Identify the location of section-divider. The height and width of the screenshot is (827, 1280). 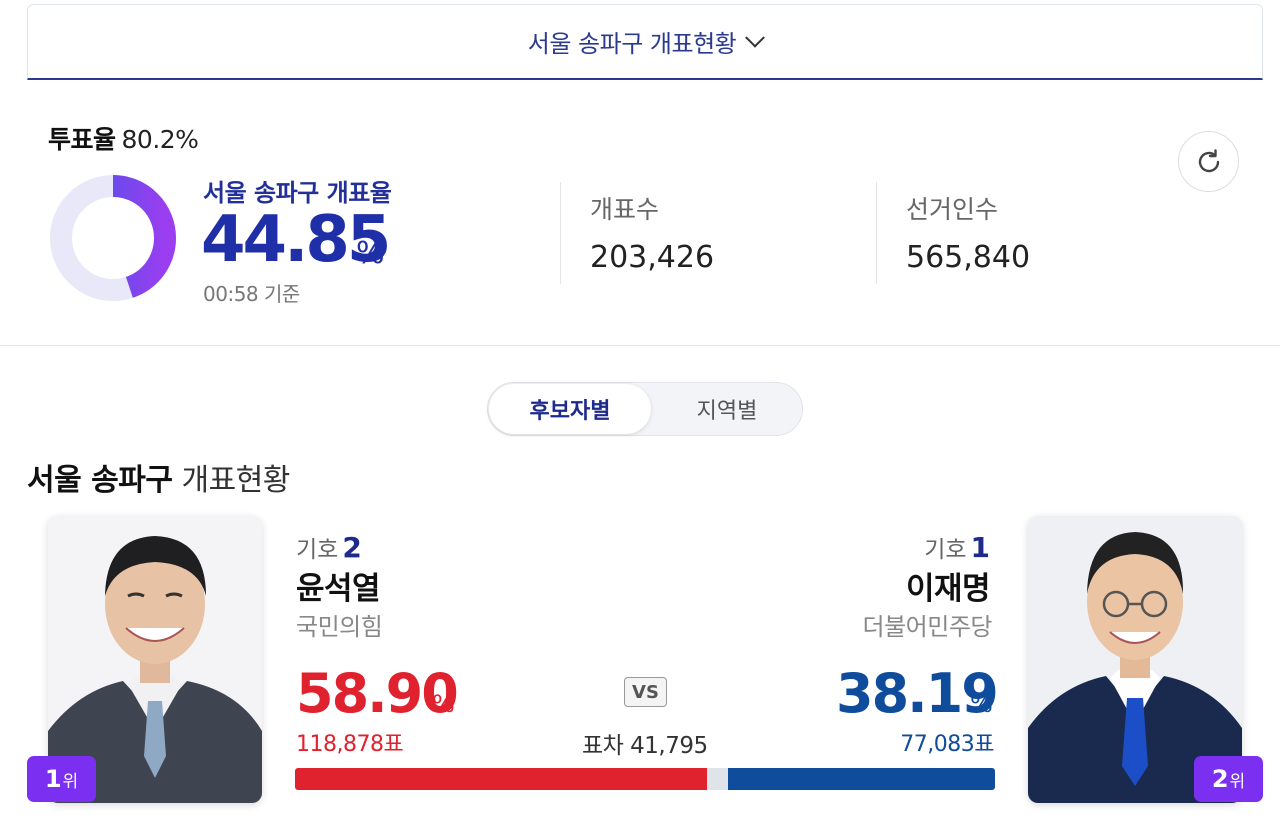
(640, 345).